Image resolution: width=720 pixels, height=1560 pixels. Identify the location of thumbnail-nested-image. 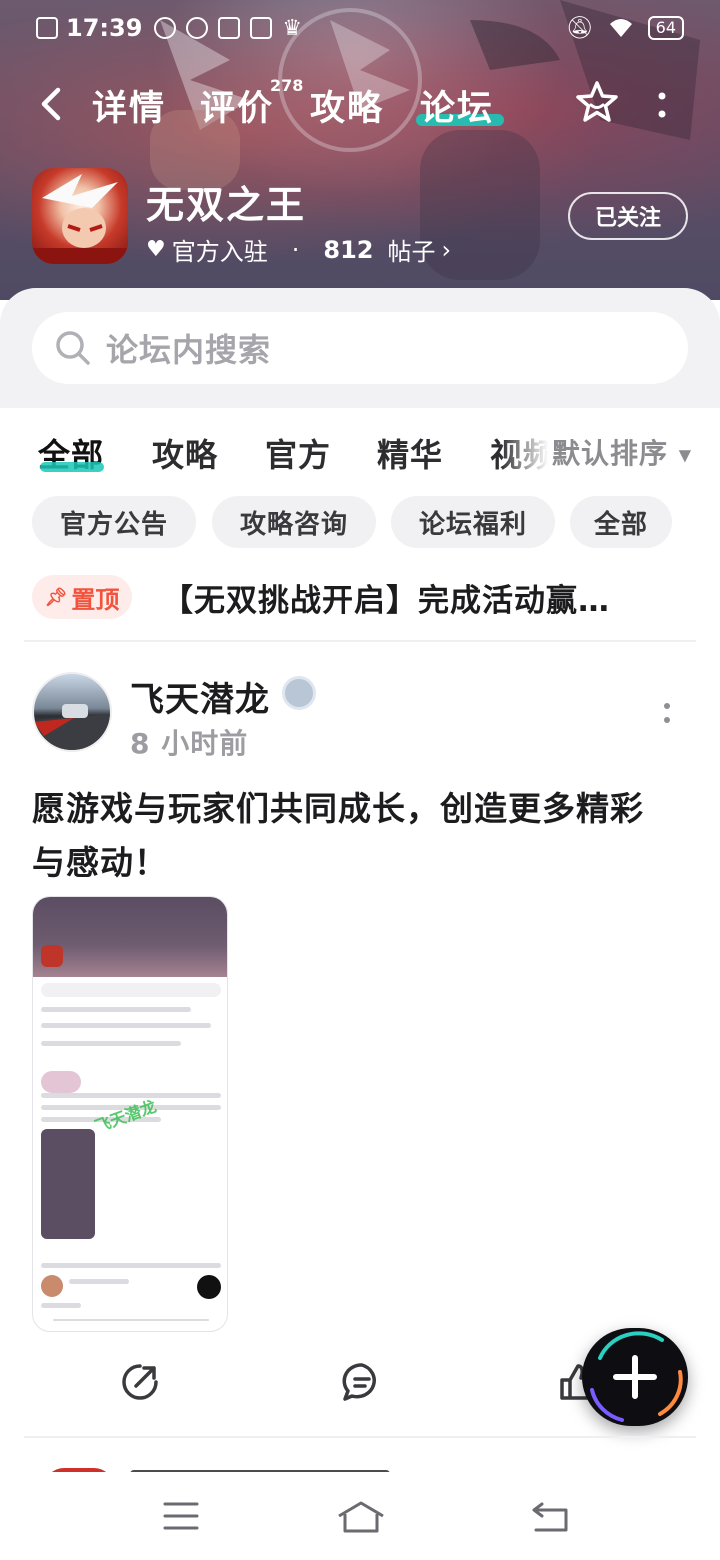
(68, 1184).